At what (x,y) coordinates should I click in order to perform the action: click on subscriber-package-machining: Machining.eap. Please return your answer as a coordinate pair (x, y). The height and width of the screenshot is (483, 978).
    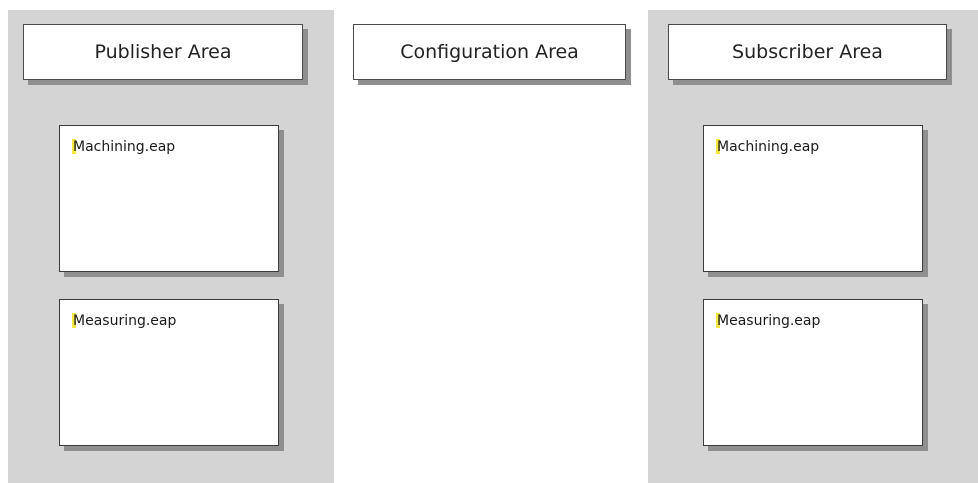
    Looking at the image, I should click on (813, 198).